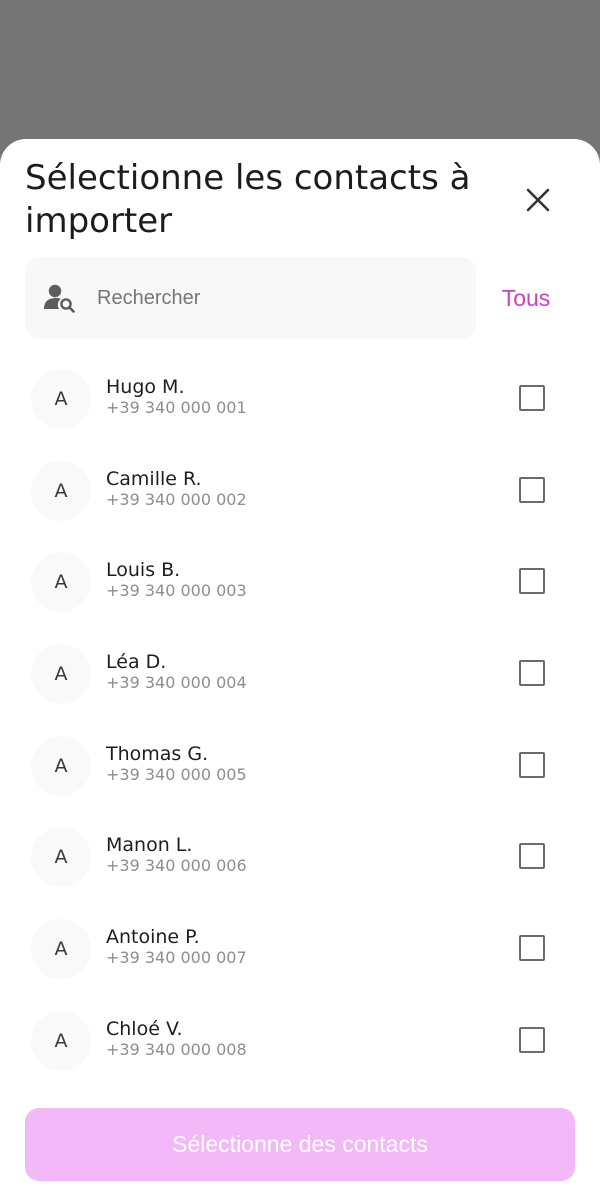 The image size is (600, 1199). I want to click on search-input, so click(277, 298).